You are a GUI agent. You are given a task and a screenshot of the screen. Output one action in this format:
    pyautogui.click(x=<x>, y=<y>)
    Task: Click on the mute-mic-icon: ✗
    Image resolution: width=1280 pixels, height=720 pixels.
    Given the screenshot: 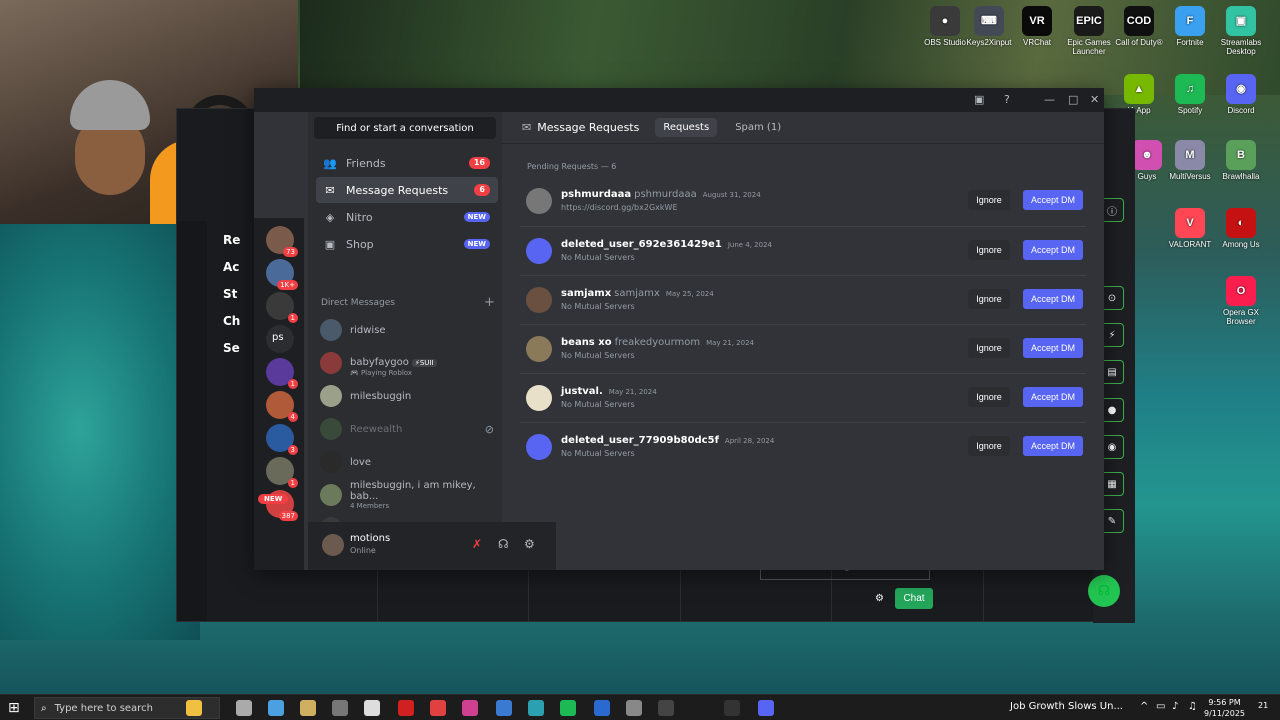 What is the action you would take?
    pyautogui.click(x=477, y=544)
    